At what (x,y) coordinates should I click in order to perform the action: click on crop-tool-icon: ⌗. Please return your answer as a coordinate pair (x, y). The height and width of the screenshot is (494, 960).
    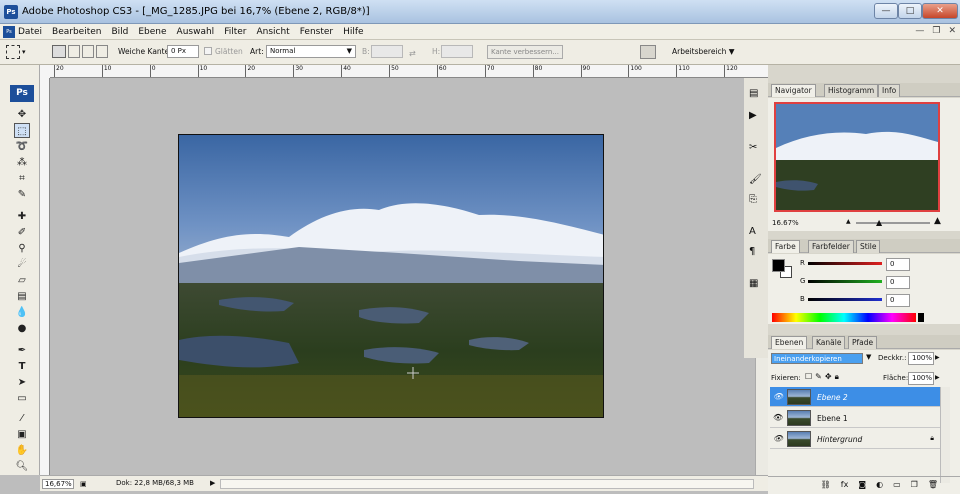
    Looking at the image, I should click on (22, 178).